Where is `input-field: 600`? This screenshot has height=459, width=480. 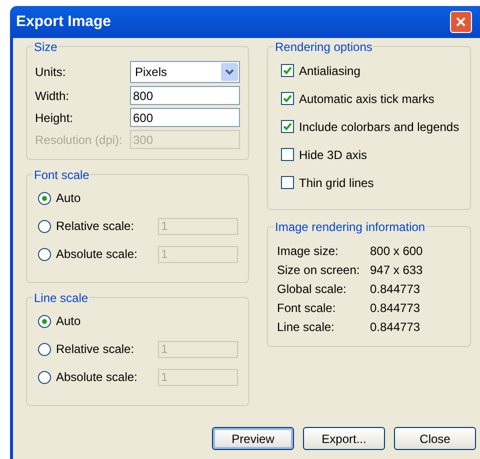 input-field: 600 is located at coordinates (185, 117).